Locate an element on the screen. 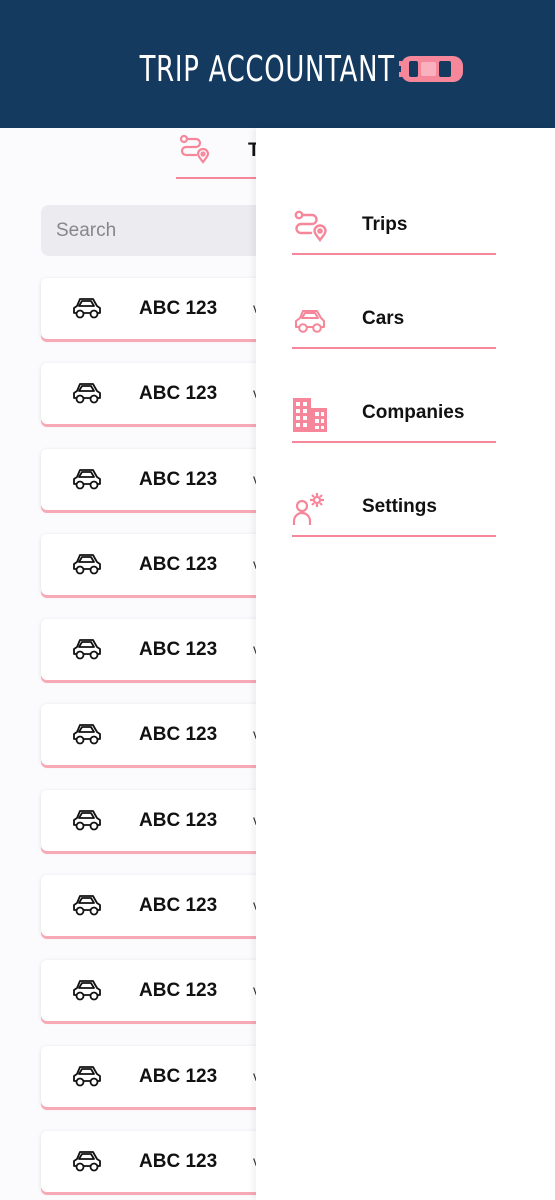 This screenshot has height=1200, width=555. drawer-item-companies: Companies is located at coordinates (394, 417).